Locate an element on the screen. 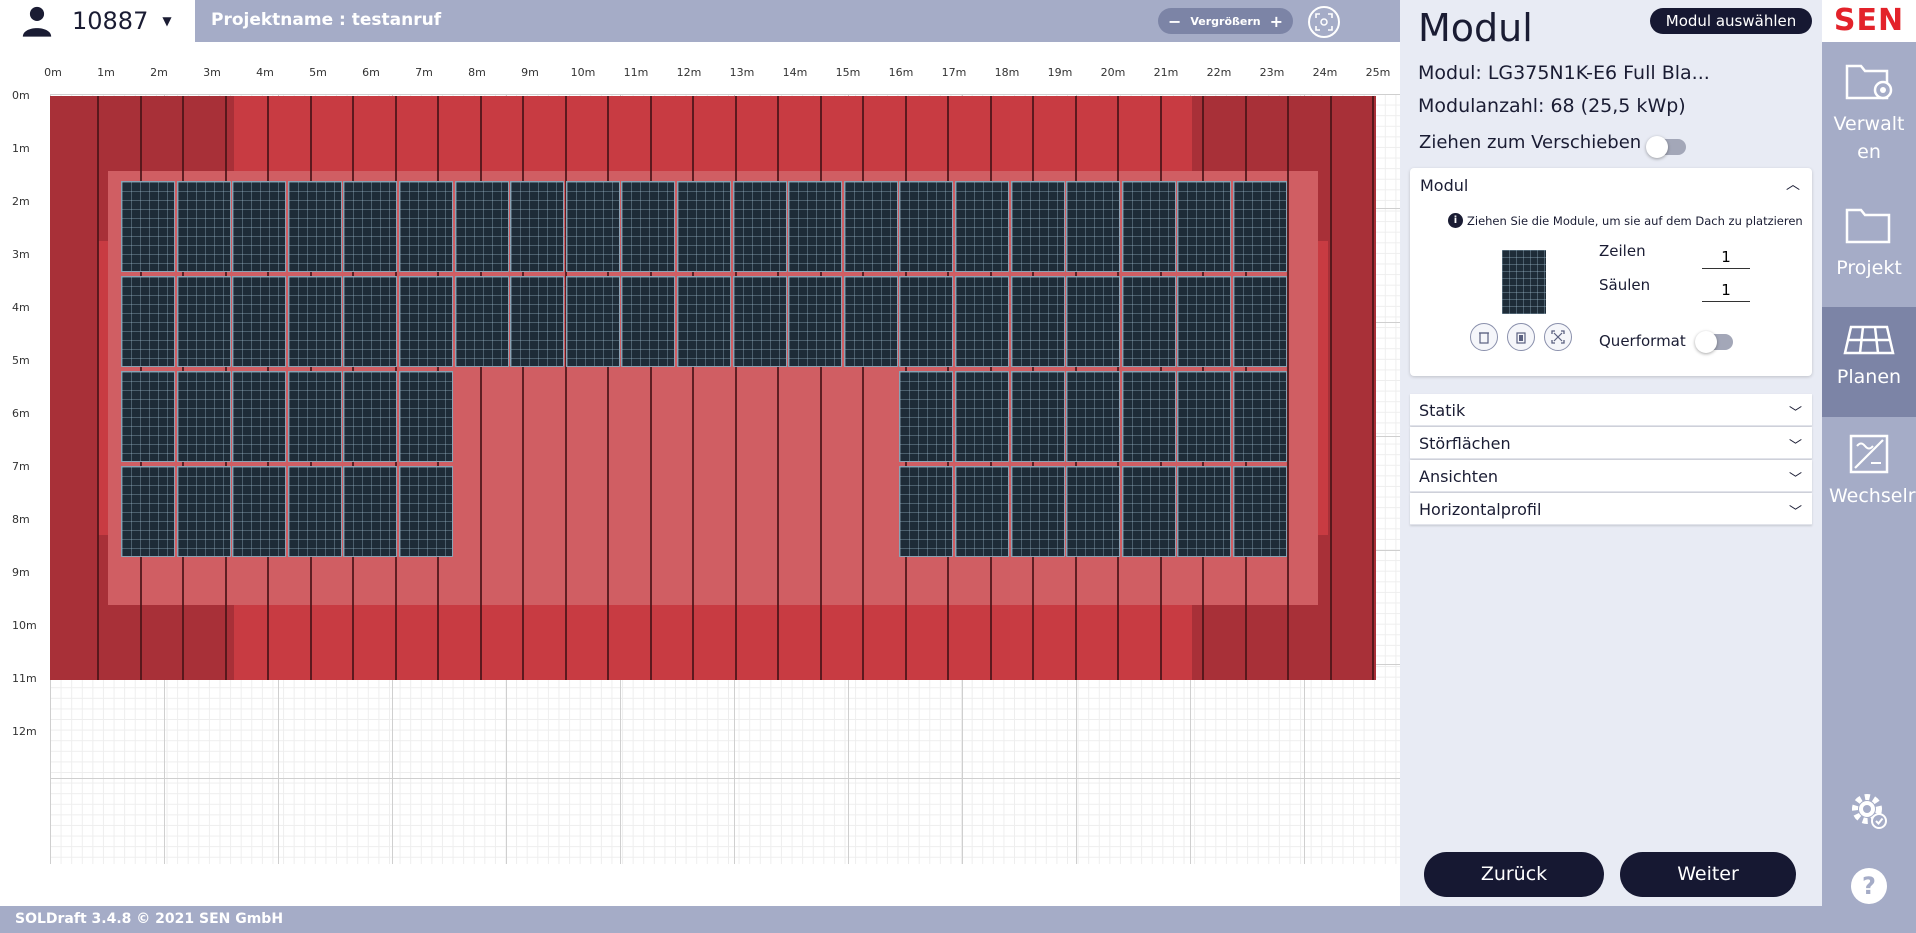 This screenshot has height=933, width=1916. next-button: Weiter is located at coordinates (1708, 874).